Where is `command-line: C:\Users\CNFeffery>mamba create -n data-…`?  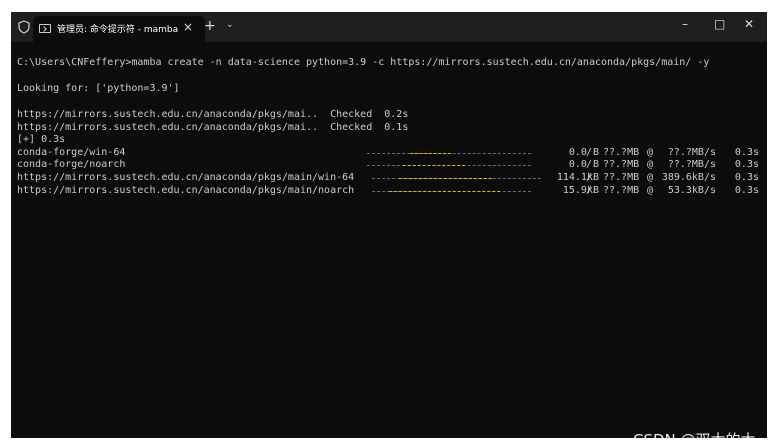
command-line: C:\Users\CNFeffery>mamba create -n data-… is located at coordinates (363, 62).